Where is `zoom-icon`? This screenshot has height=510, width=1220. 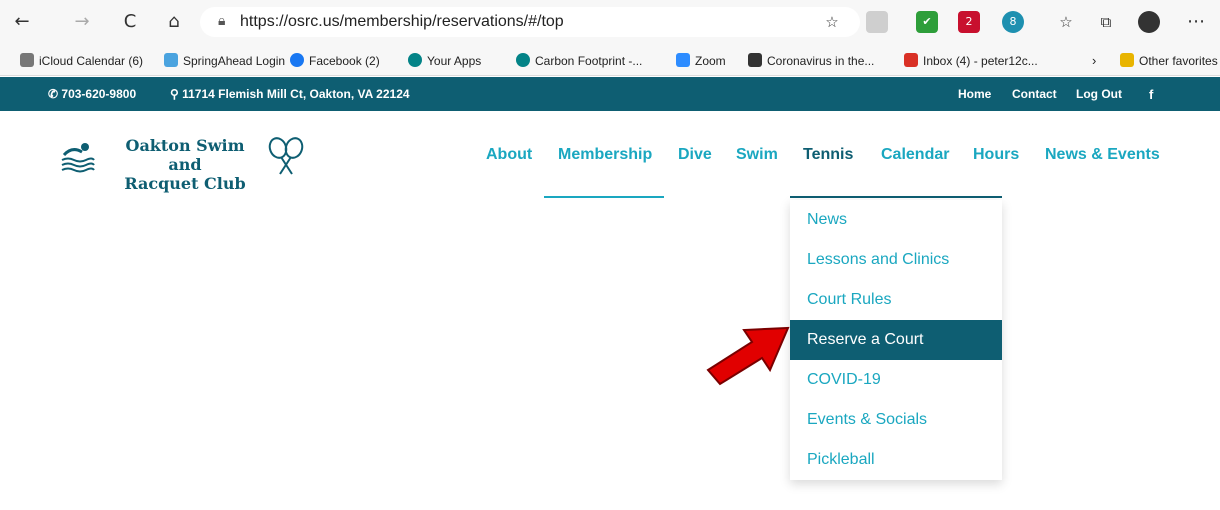
zoom-icon is located at coordinates (683, 60).